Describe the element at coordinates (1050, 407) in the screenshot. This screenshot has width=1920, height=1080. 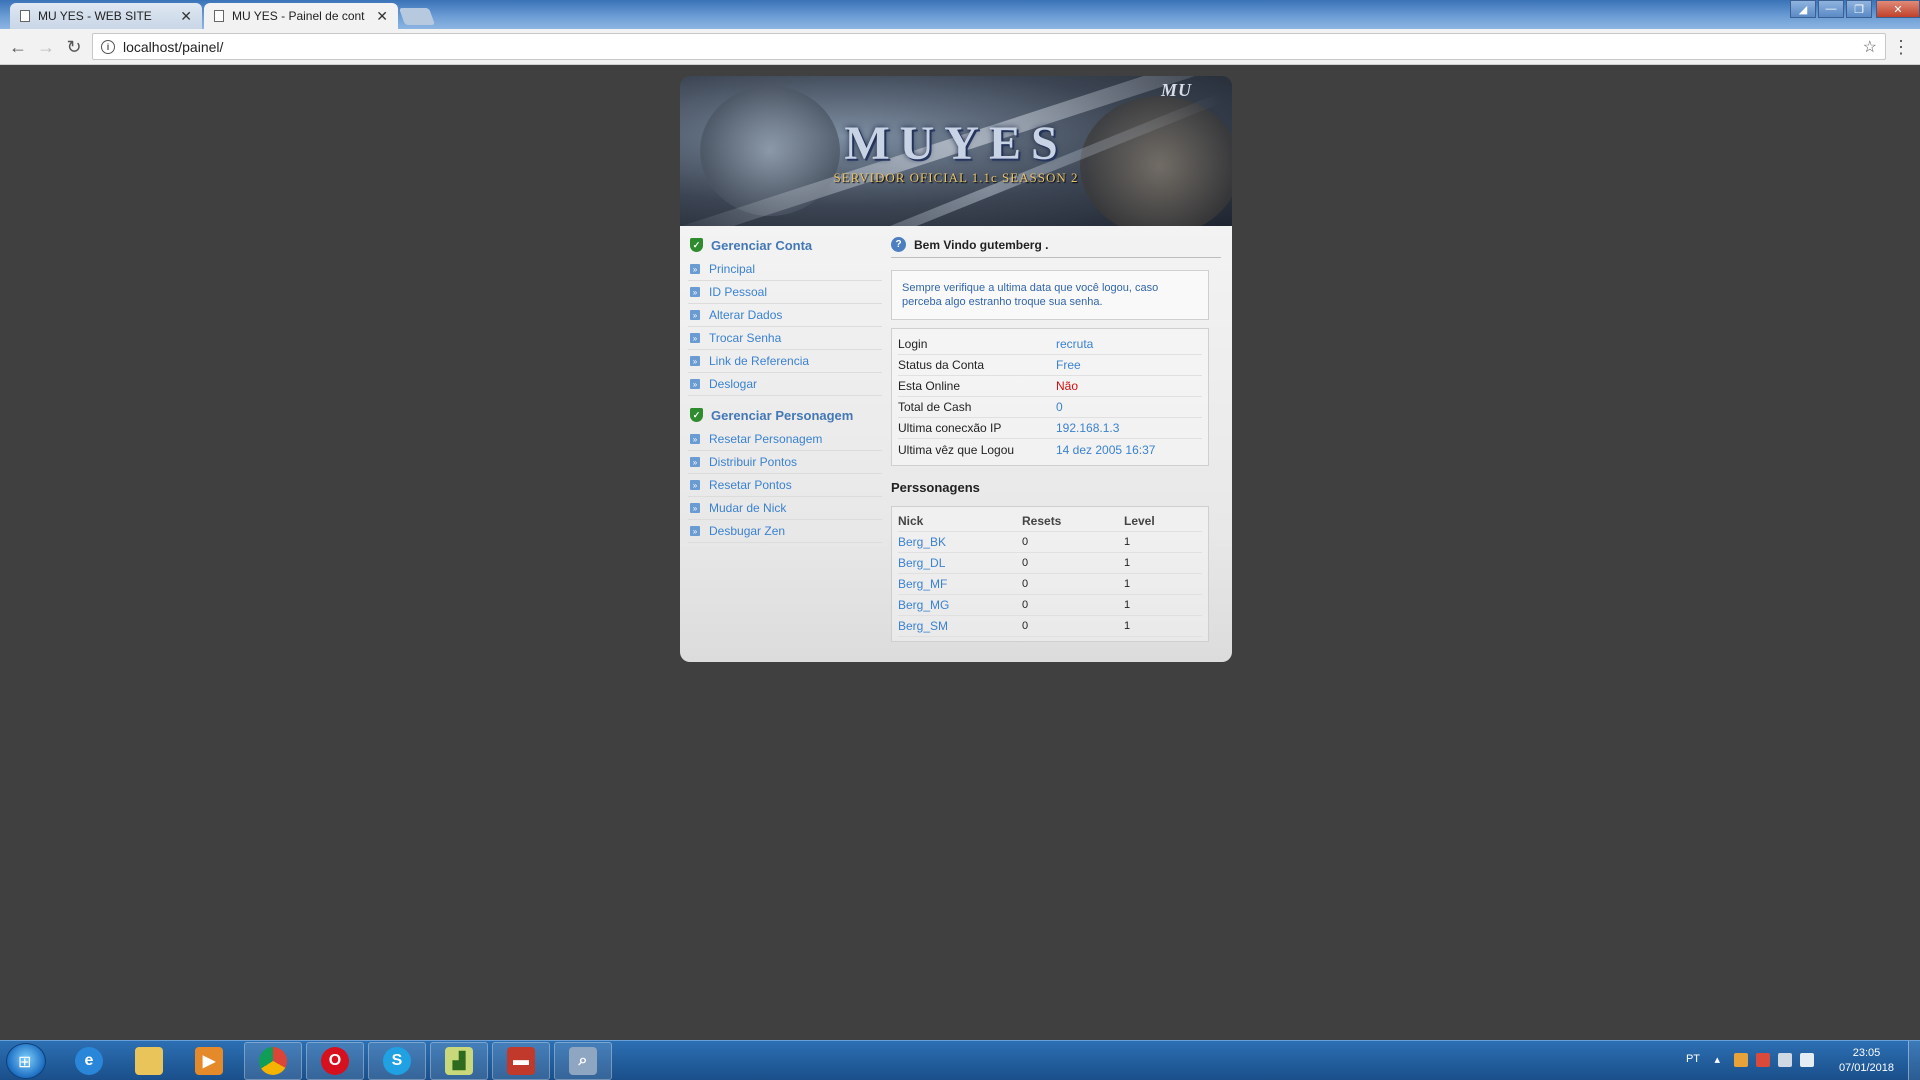
I see `info-row: Total de Cash 0` at that location.